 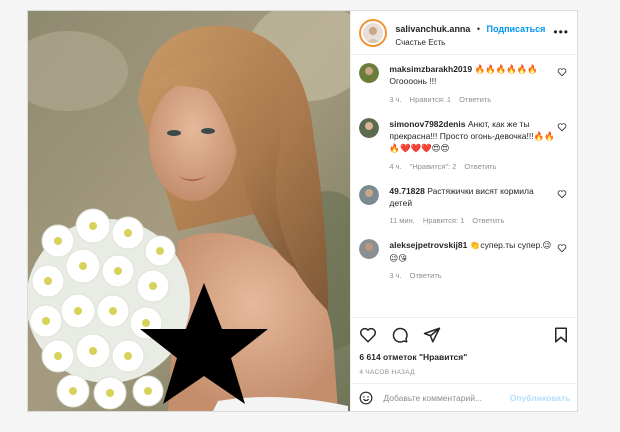 I want to click on comment-meta: 4 ч. "Нравится": 2 Ответить, so click(x=472, y=166).